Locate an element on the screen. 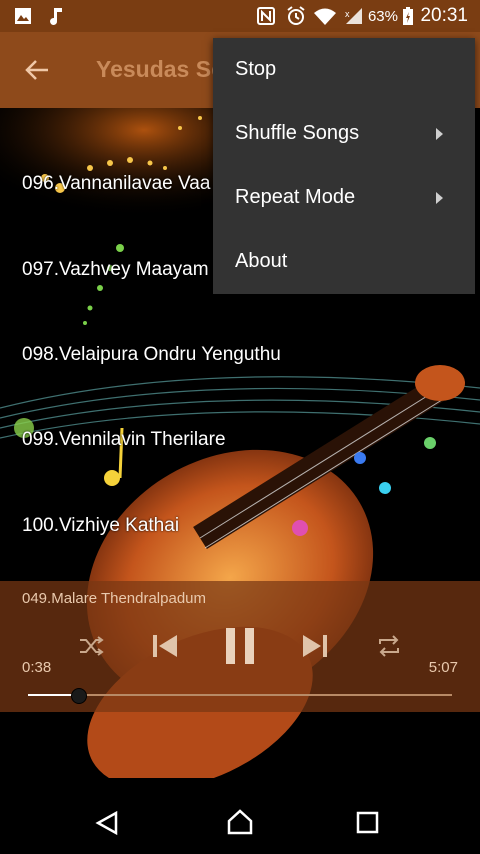 The height and width of the screenshot is (854, 480). list-item: 098.Velaipura Ondru Yenguthu is located at coordinates (151, 355).